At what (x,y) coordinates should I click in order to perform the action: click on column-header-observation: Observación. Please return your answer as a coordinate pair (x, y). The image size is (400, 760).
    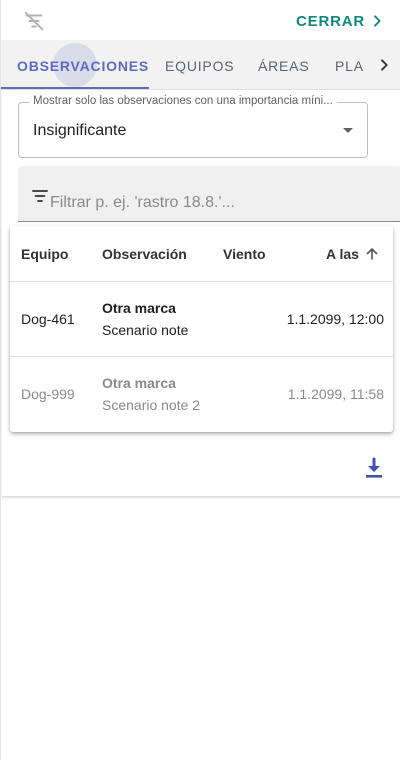
    Looking at the image, I should click on (144, 254).